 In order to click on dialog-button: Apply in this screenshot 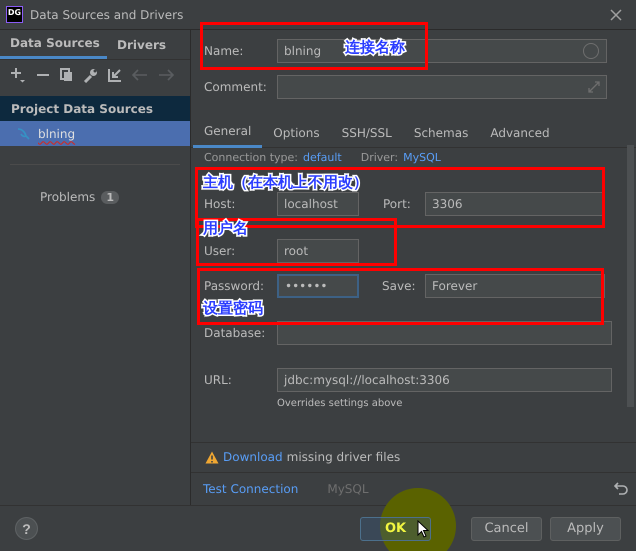, I will do `click(585, 528)`.